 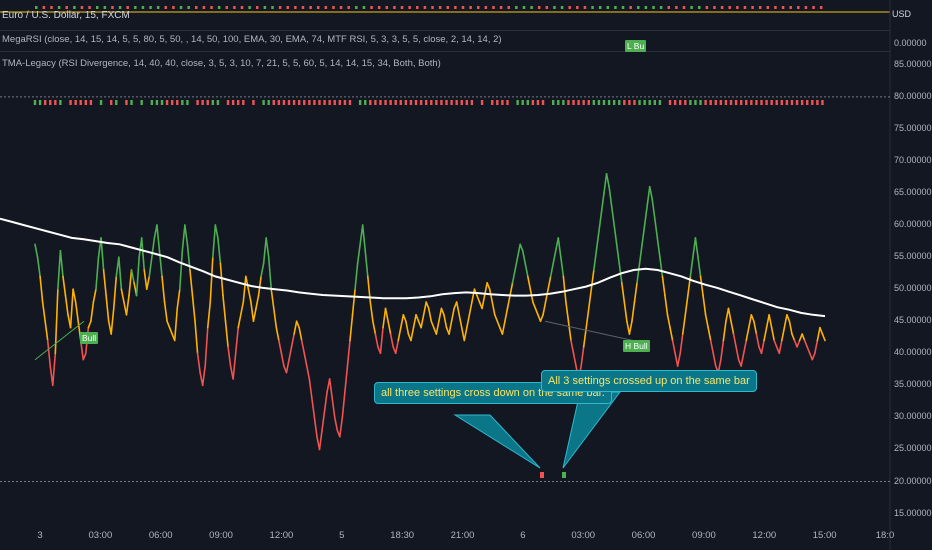 I want to click on x-tick-label: 09:00, so click(x=221, y=535).